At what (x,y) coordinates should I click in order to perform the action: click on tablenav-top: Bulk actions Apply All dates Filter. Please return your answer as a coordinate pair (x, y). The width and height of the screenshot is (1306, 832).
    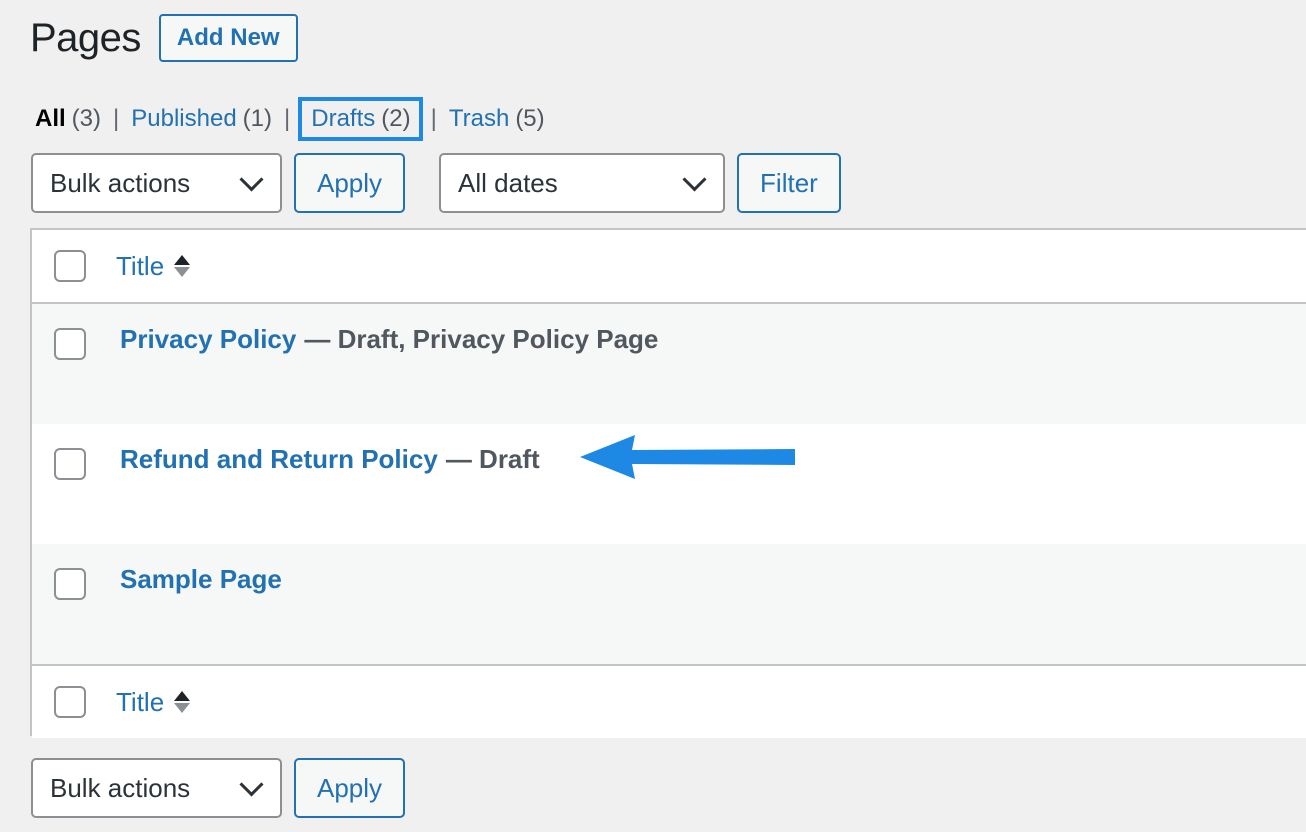
    Looking at the image, I should click on (436, 183).